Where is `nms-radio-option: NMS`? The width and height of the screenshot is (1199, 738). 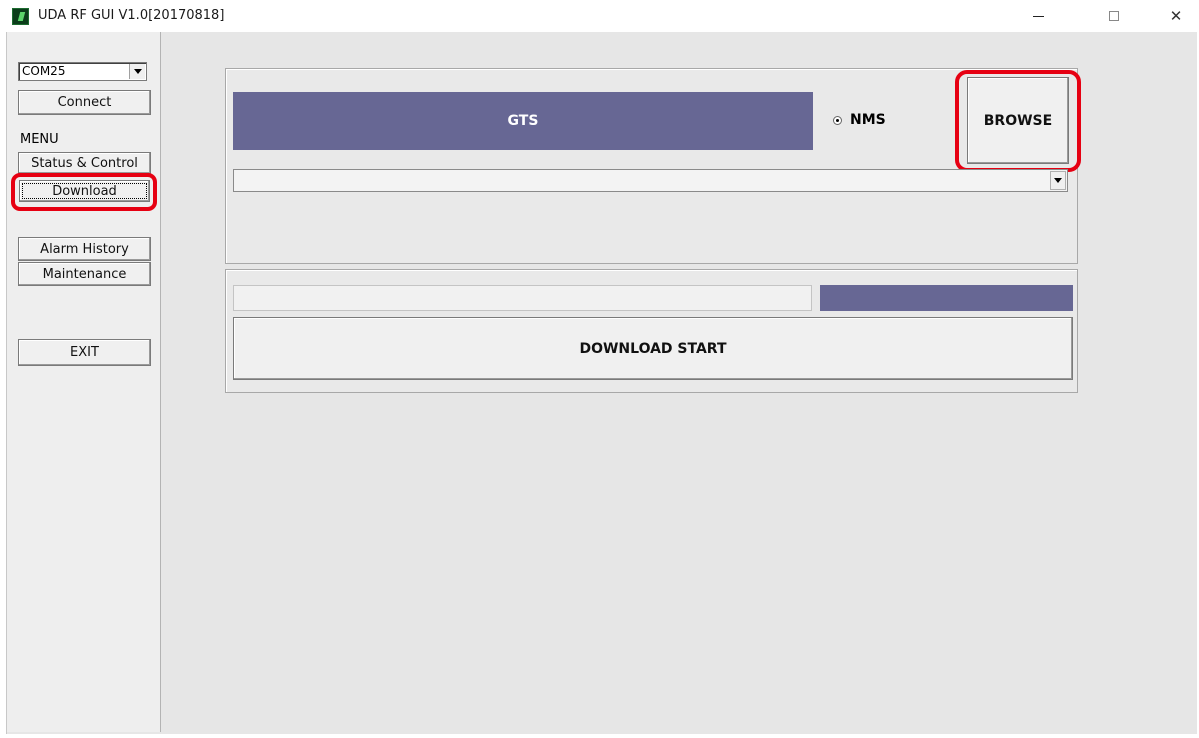 nms-radio-option: NMS is located at coordinates (859, 120).